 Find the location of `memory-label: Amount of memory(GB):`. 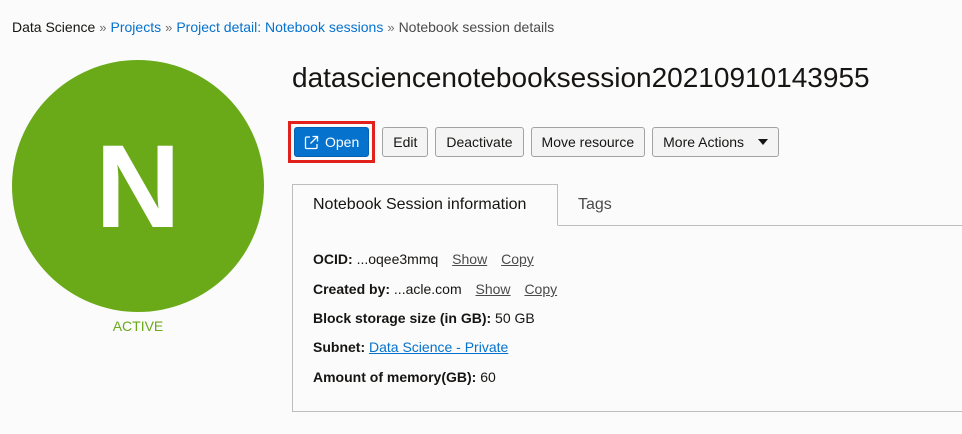

memory-label: Amount of memory(GB): is located at coordinates (395, 377).